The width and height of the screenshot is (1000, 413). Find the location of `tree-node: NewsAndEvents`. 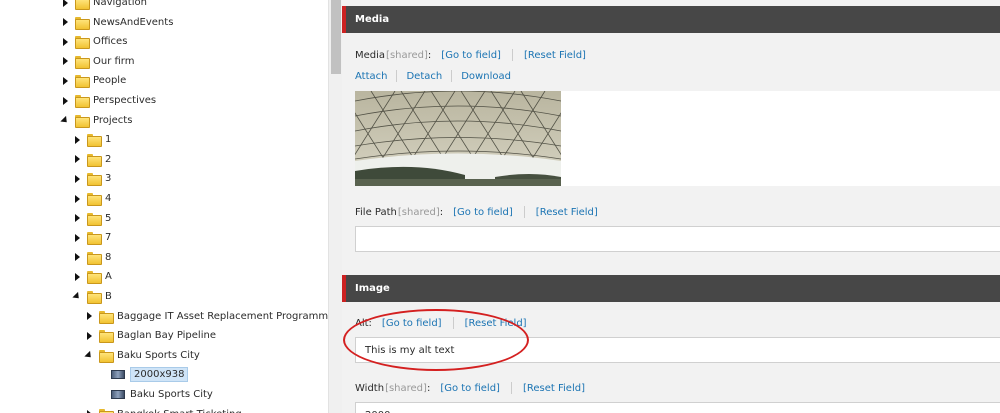

tree-node: NewsAndEvents is located at coordinates (117, 22).